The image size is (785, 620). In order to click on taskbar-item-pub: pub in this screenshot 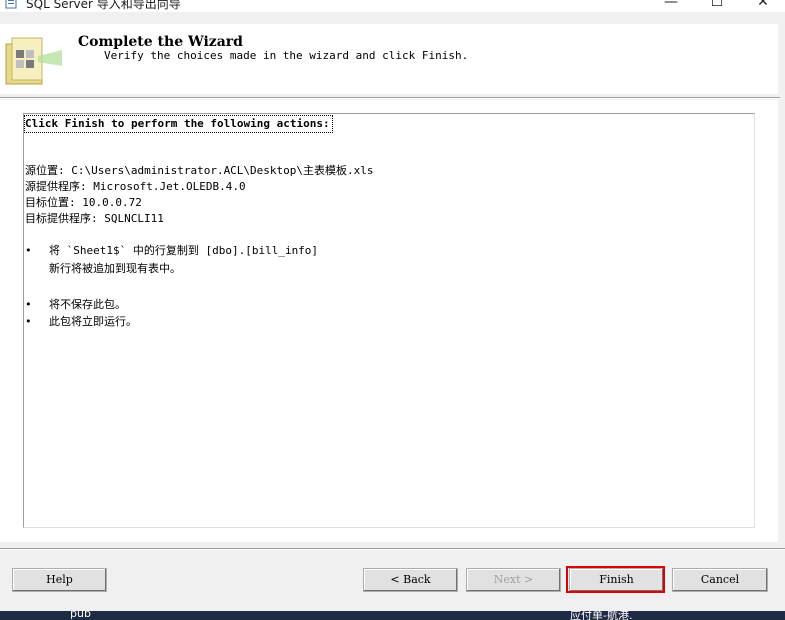, I will do `click(80, 615)`.